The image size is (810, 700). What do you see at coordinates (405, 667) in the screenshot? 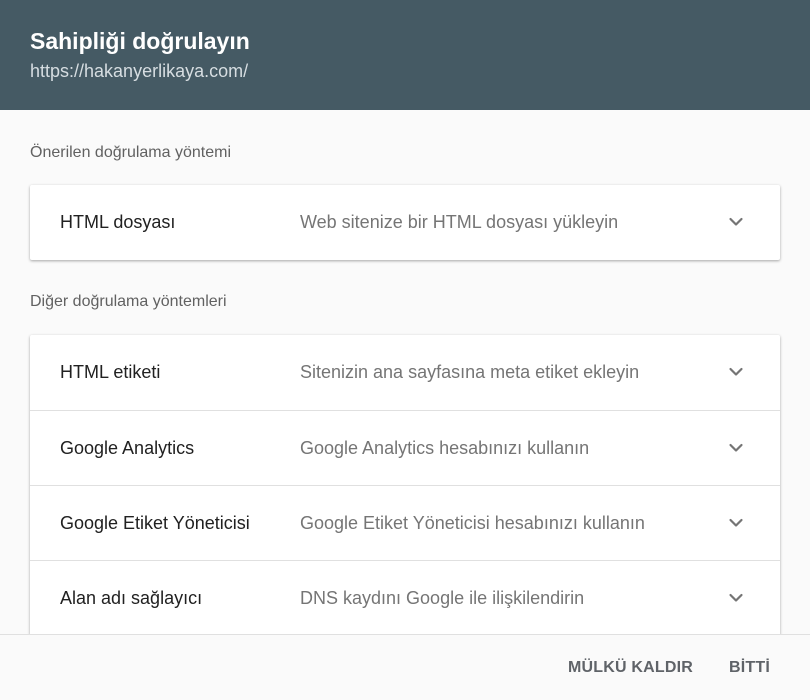
I see `dialog-footer: MÜLKÜ KALDIR BİTTİ` at bounding box center [405, 667].